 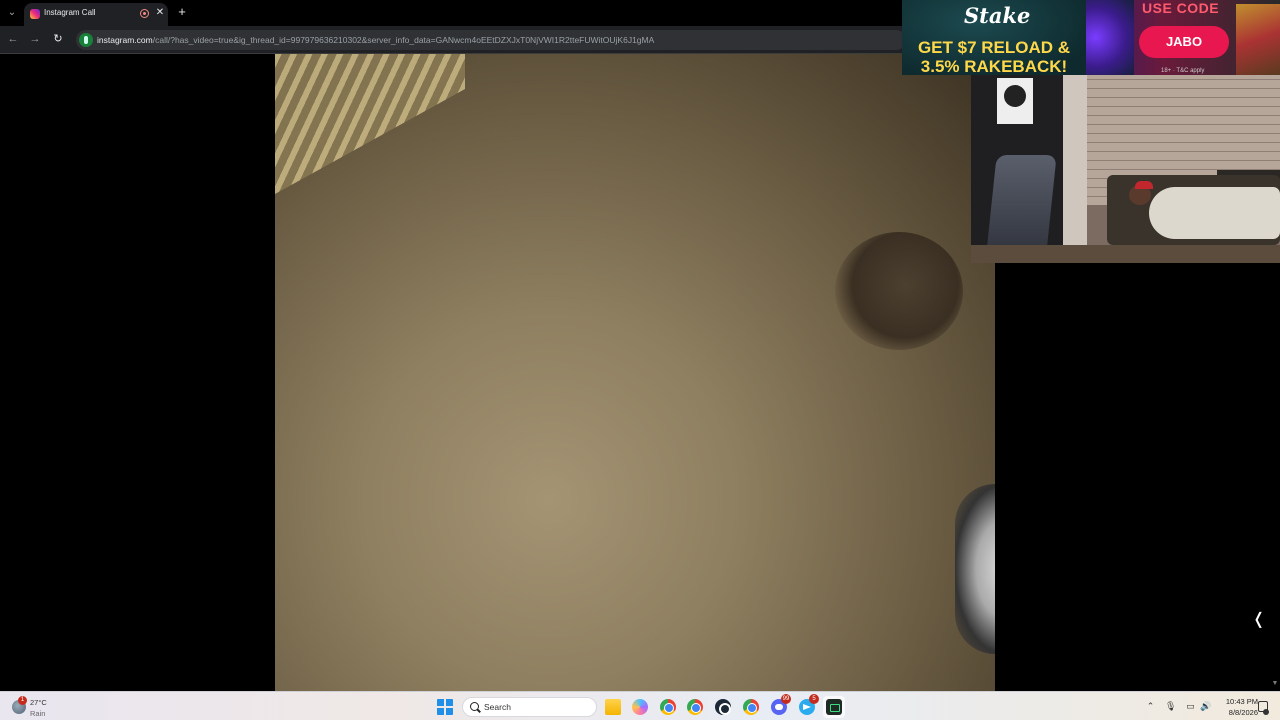 What do you see at coordinates (529, 707) in the screenshot?
I see `taskbar-search-box: Search` at bounding box center [529, 707].